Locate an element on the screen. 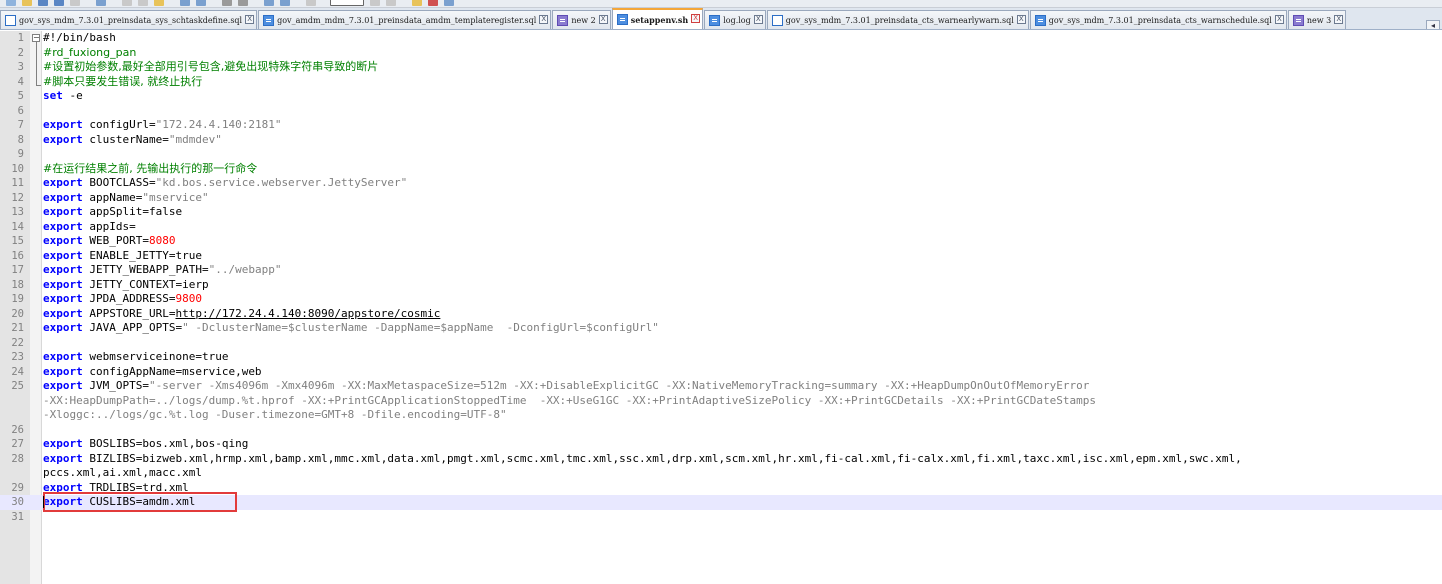  line-number: 13 is located at coordinates (17, 212).